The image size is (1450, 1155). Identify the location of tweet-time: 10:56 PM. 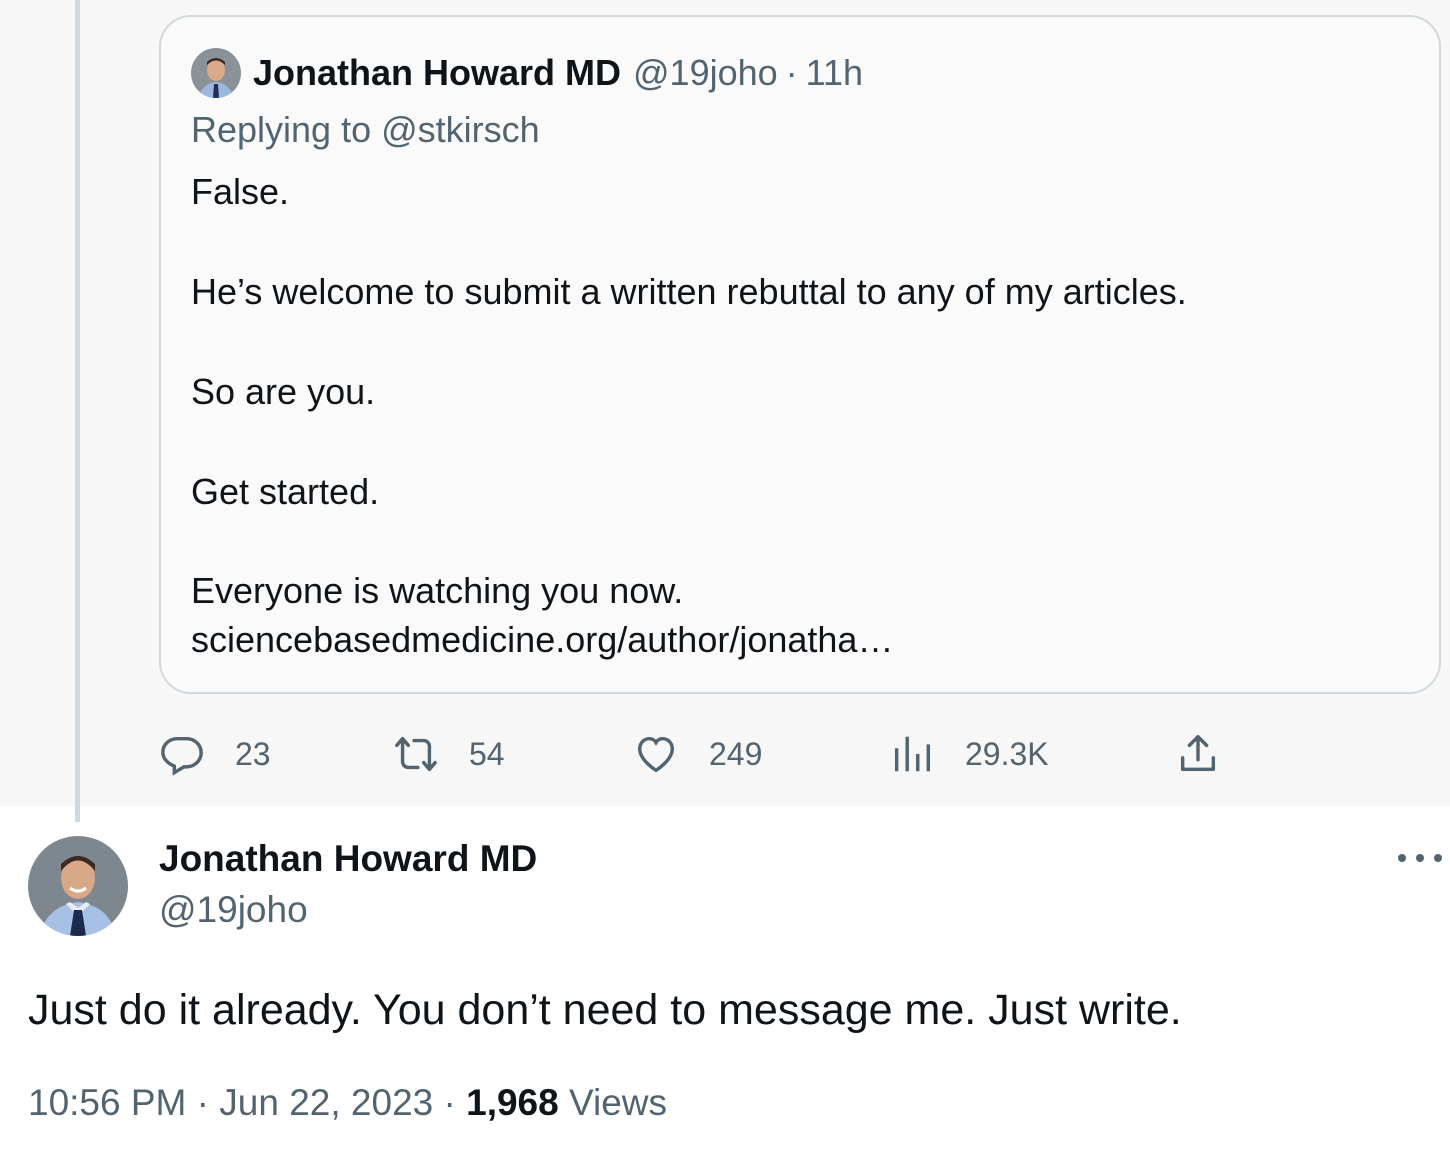
(107, 1102).